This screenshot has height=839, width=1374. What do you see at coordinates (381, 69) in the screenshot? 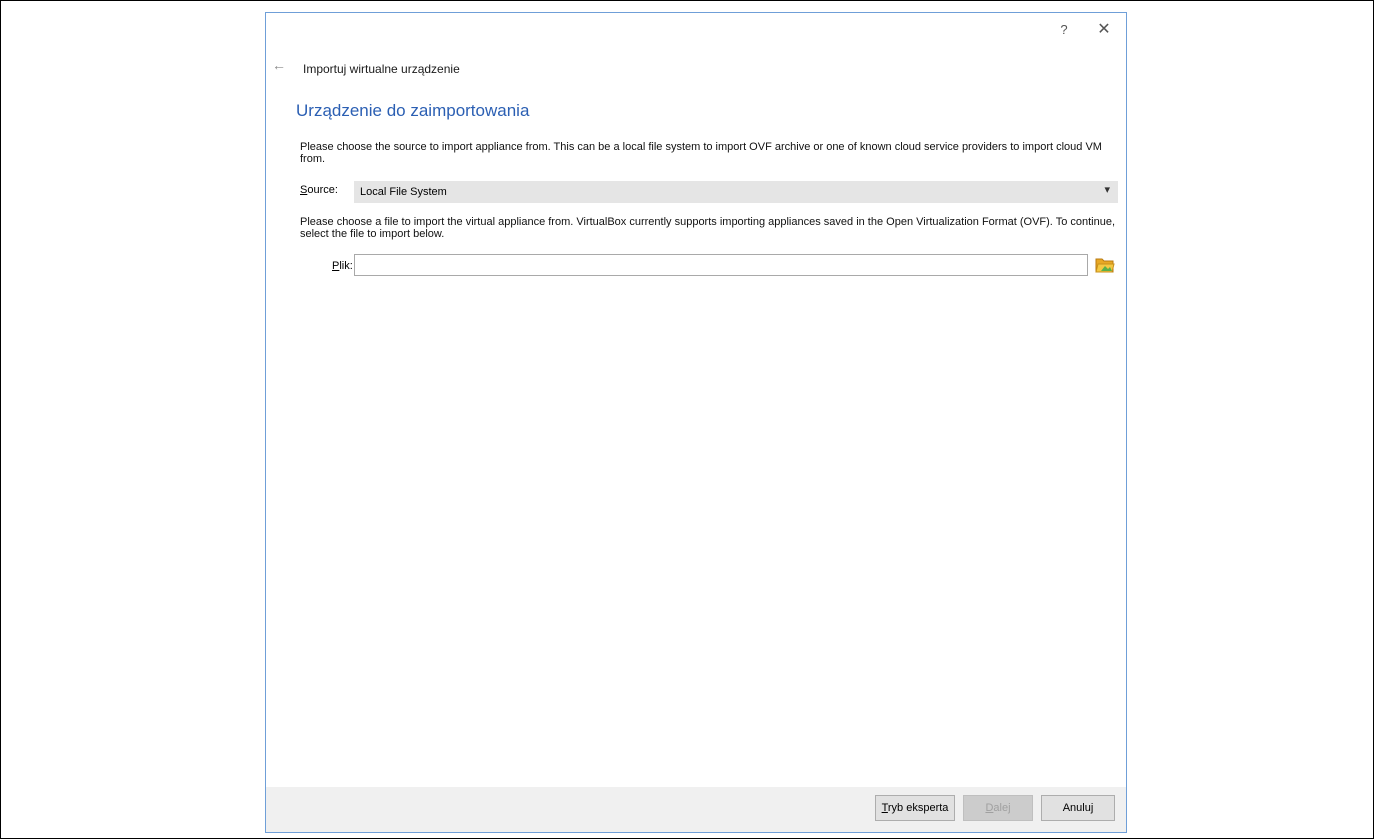
I see `wizard-title: Importuj wirtualne urządzenie` at bounding box center [381, 69].